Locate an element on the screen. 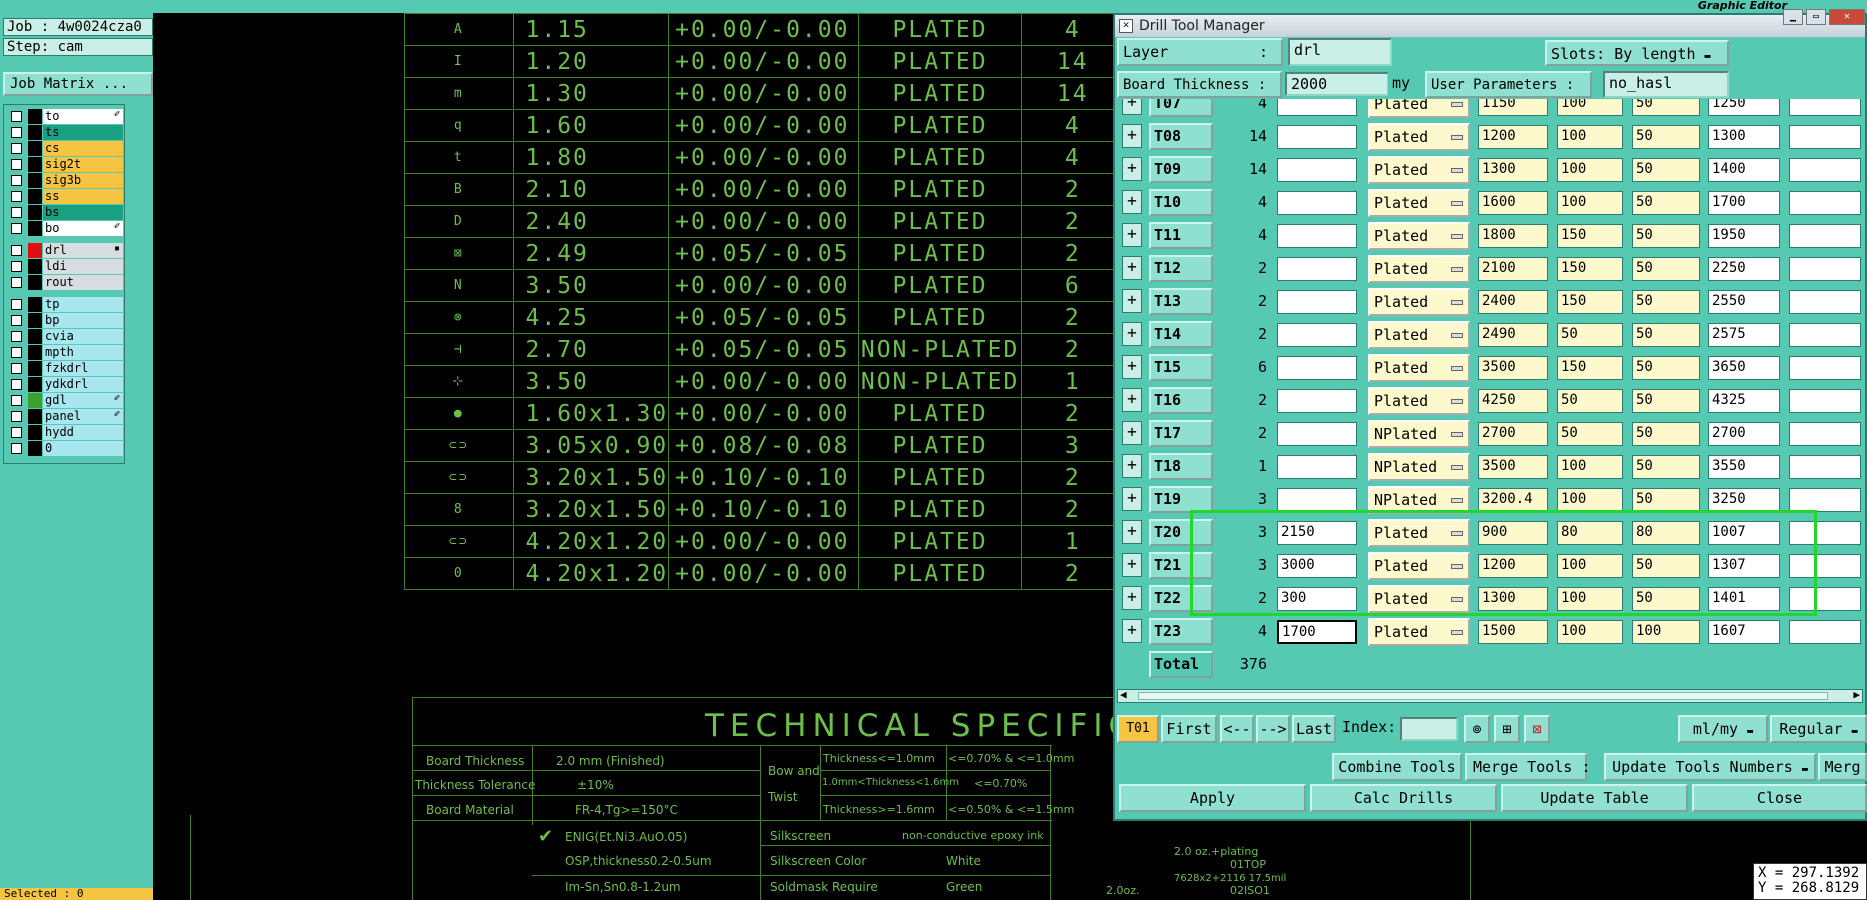  layer-name: panel is located at coordinates (83, 416).